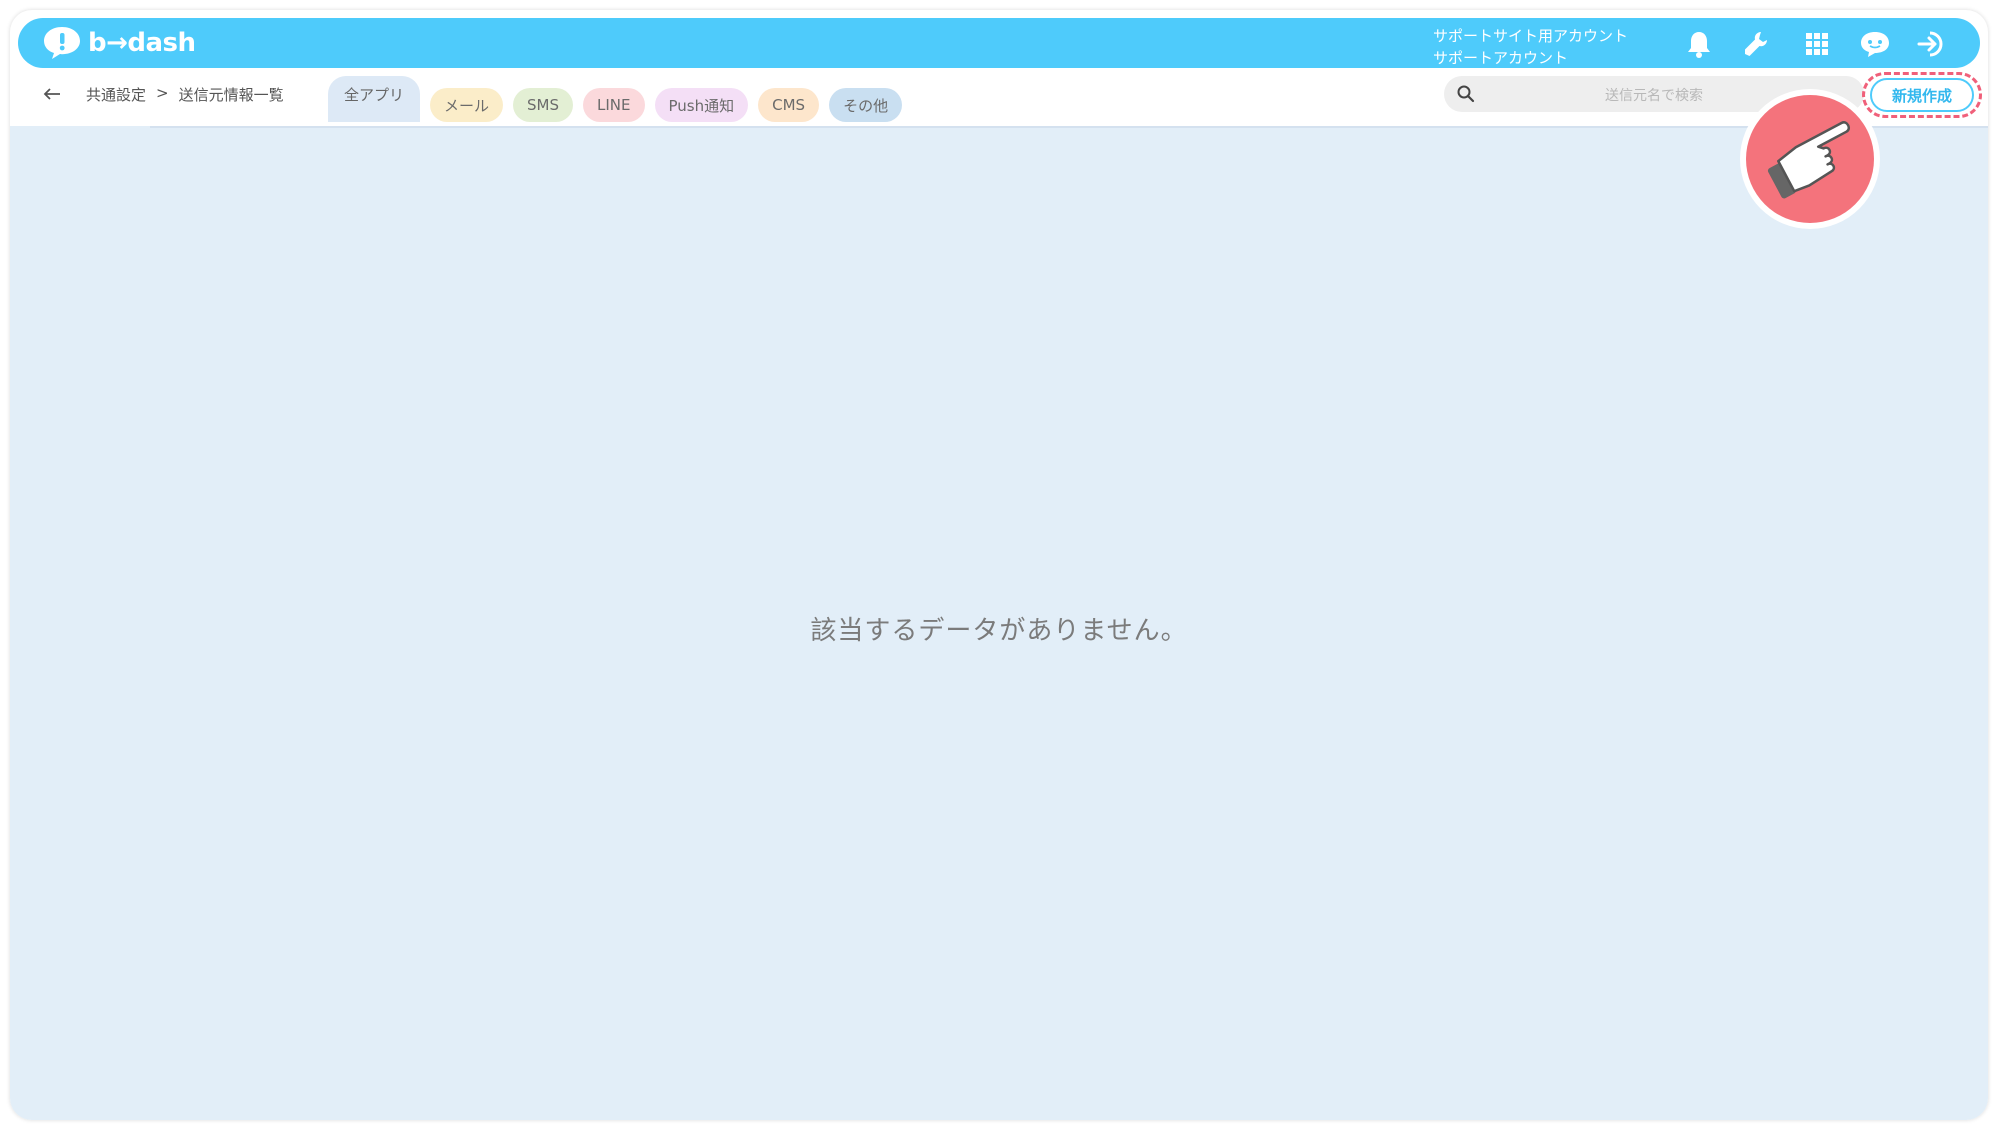  What do you see at coordinates (1501, 58) in the screenshot?
I see `account-user-name: サポートアカウント` at bounding box center [1501, 58].